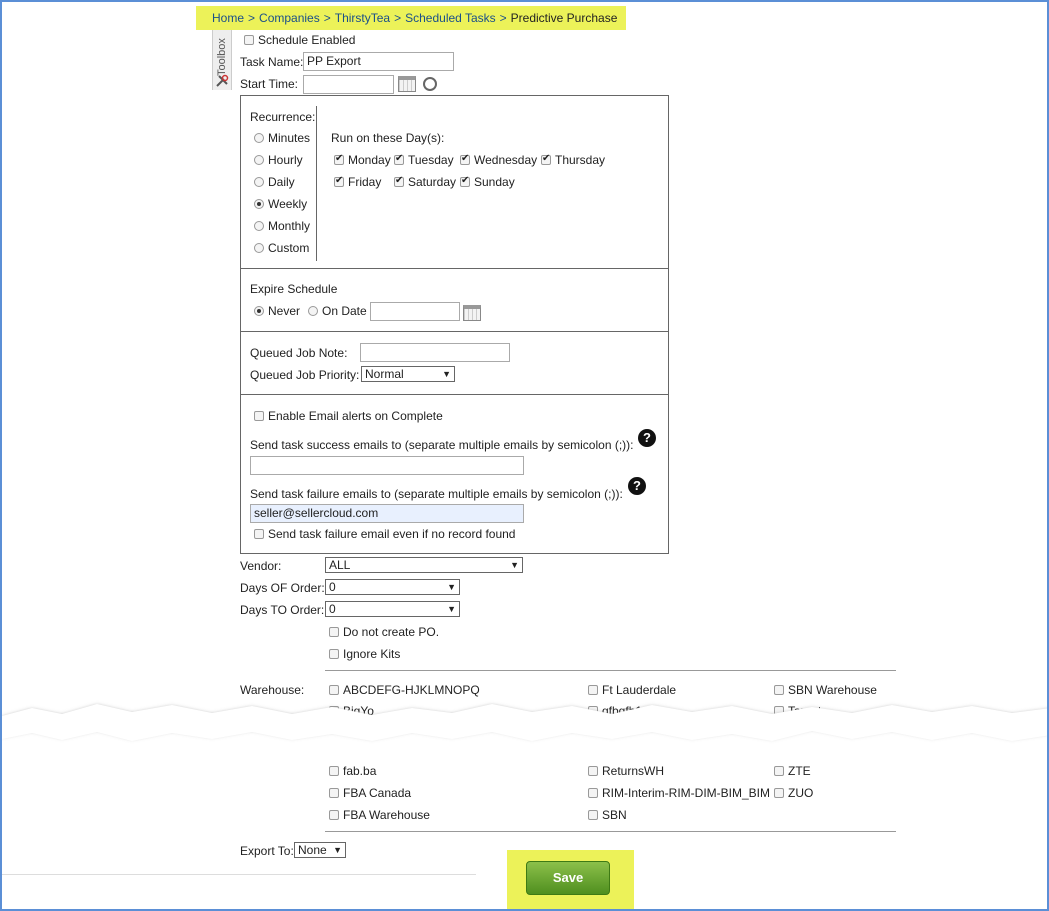  I want to click on day-wednesday: Wednesday, so click(498, 160).